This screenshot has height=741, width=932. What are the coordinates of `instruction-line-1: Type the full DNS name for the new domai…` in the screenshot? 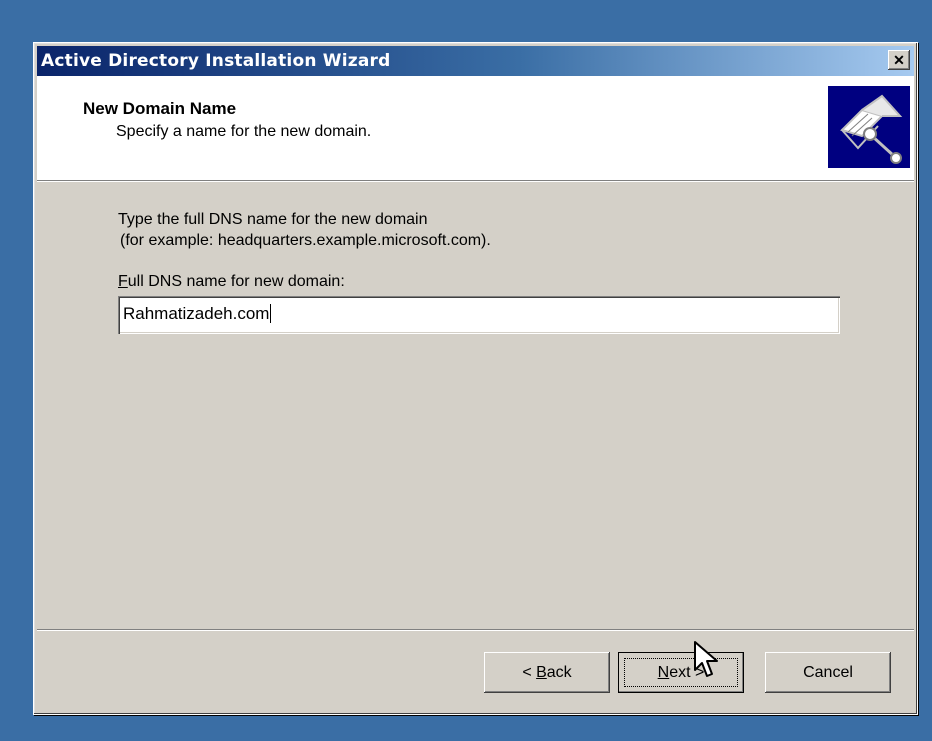 It's located at (273, 219).